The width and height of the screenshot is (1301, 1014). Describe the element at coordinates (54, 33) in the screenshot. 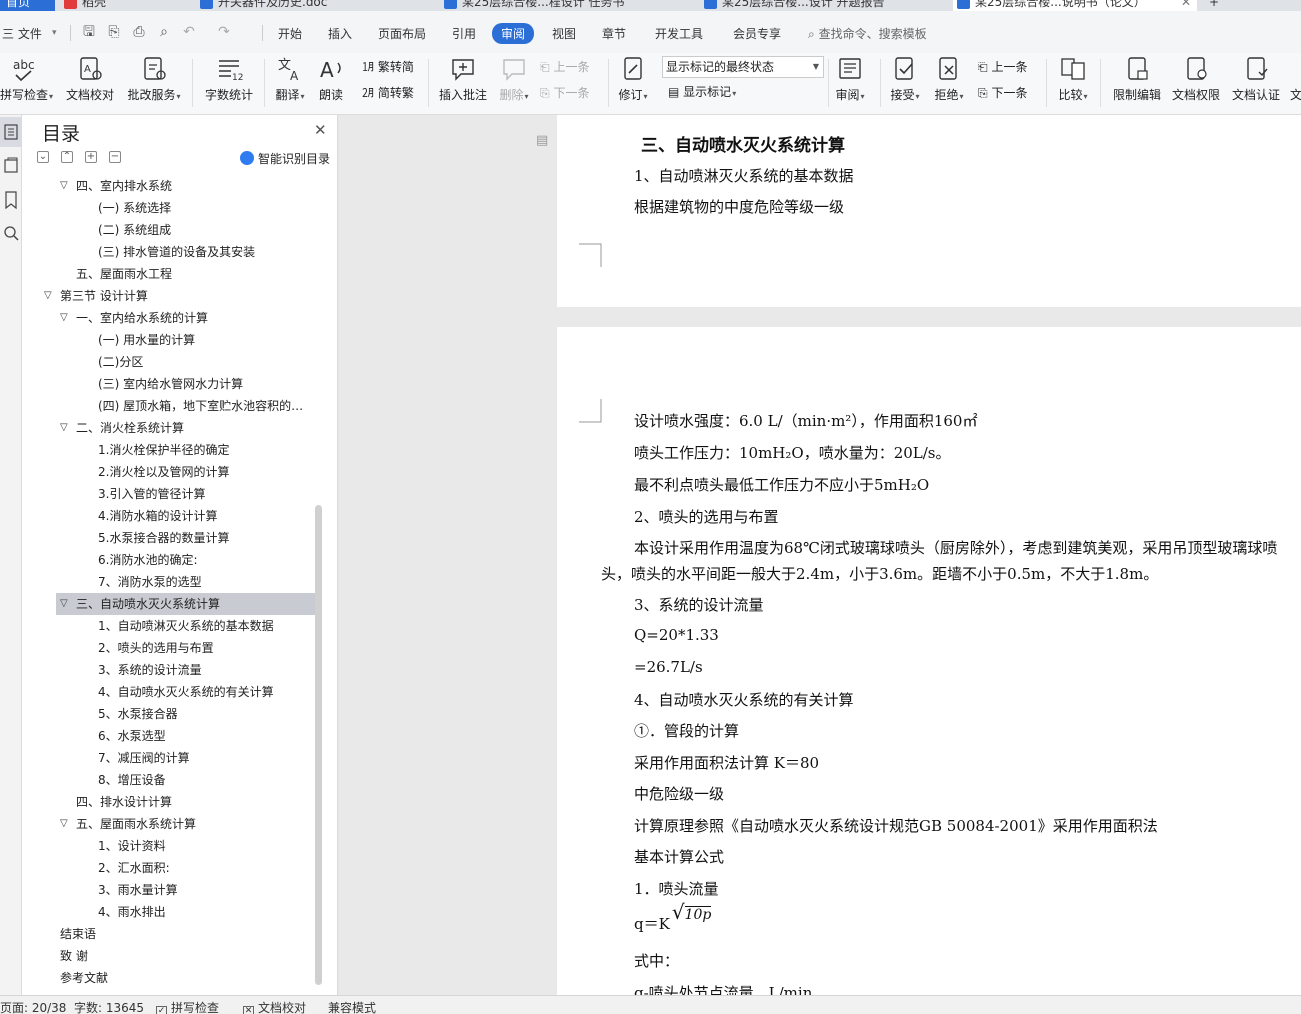

I see `chevron-down-icon: ▾` at that location.